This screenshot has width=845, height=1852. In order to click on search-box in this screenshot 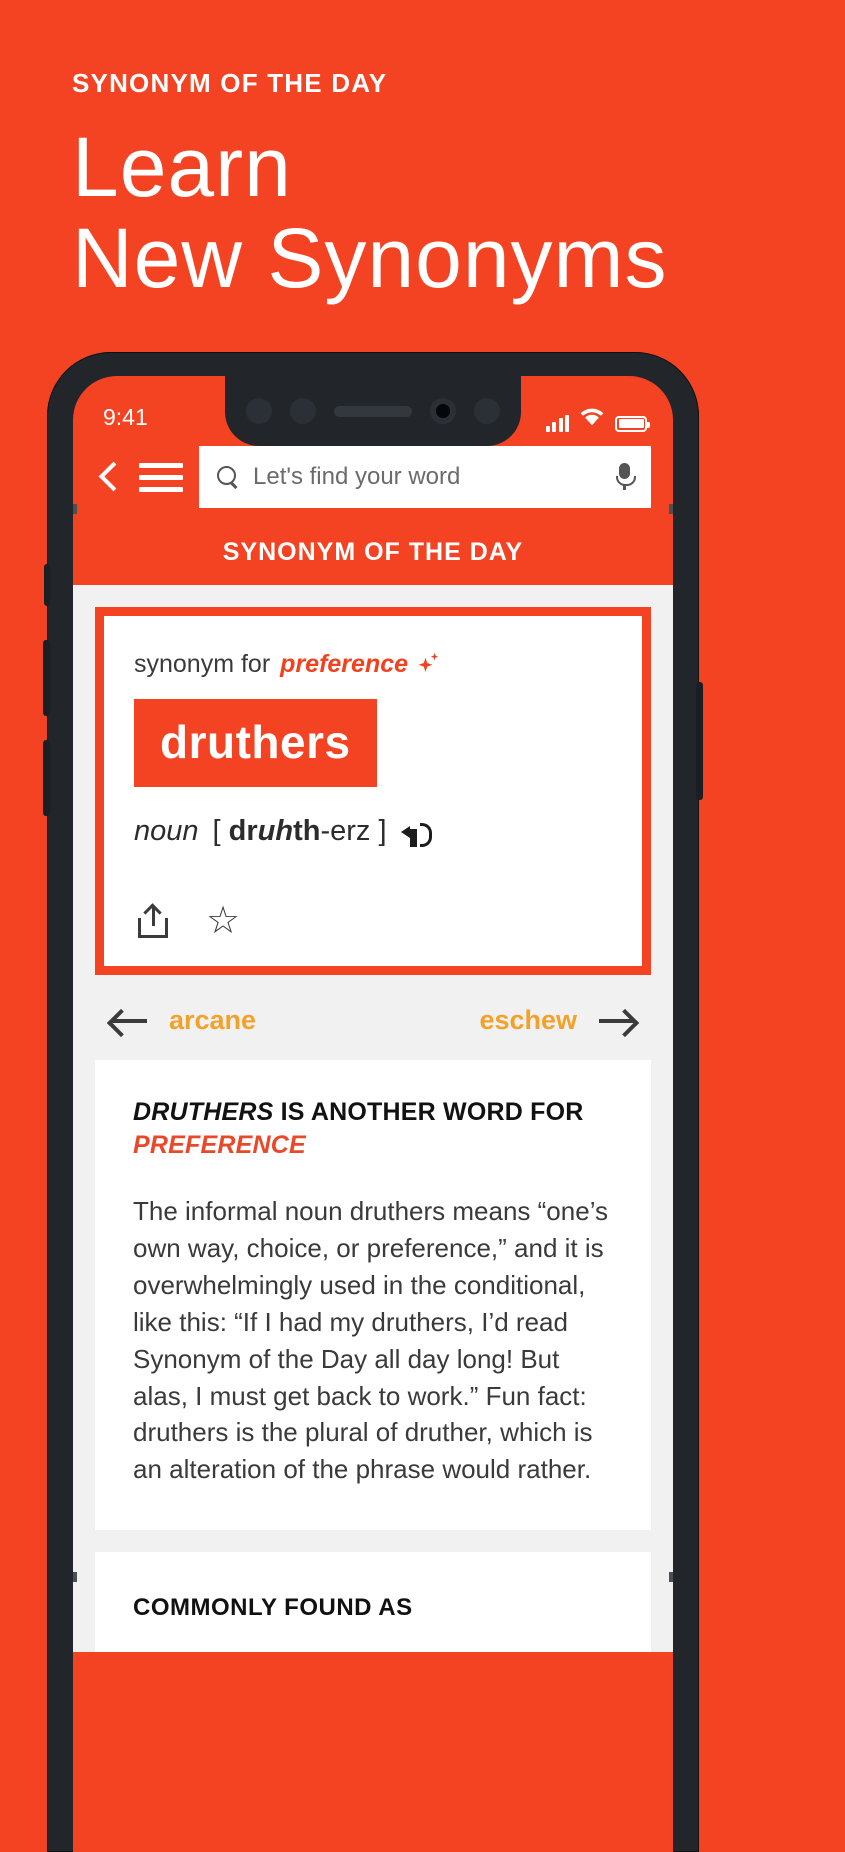, I will do `click(425, 477)`.